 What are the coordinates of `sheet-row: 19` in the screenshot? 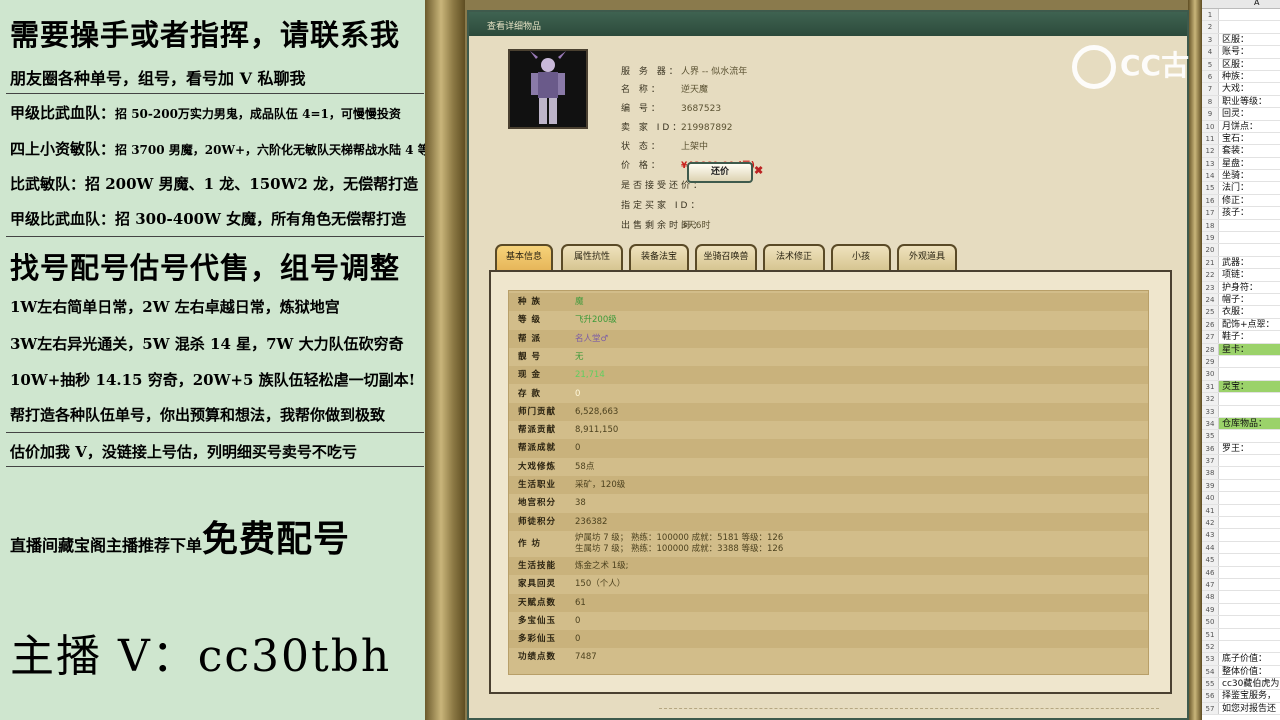 It's located at (1241, 238).